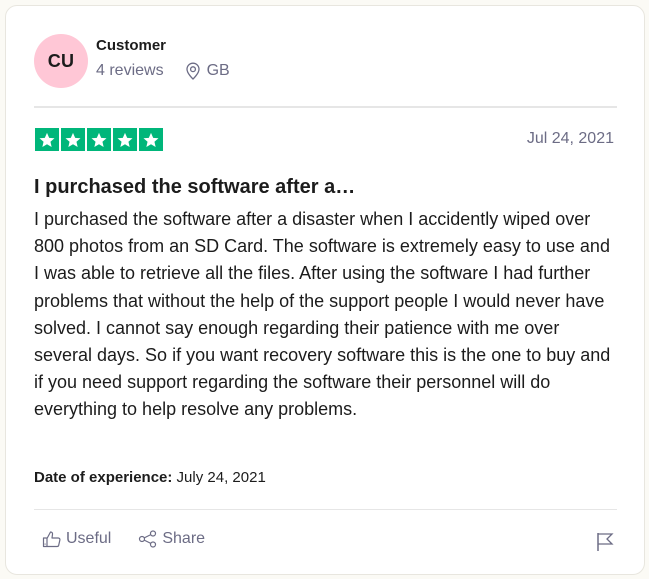  Describe the element at coordinates (218, 70) in the screenshot. I see `location-text: GB` at that location.